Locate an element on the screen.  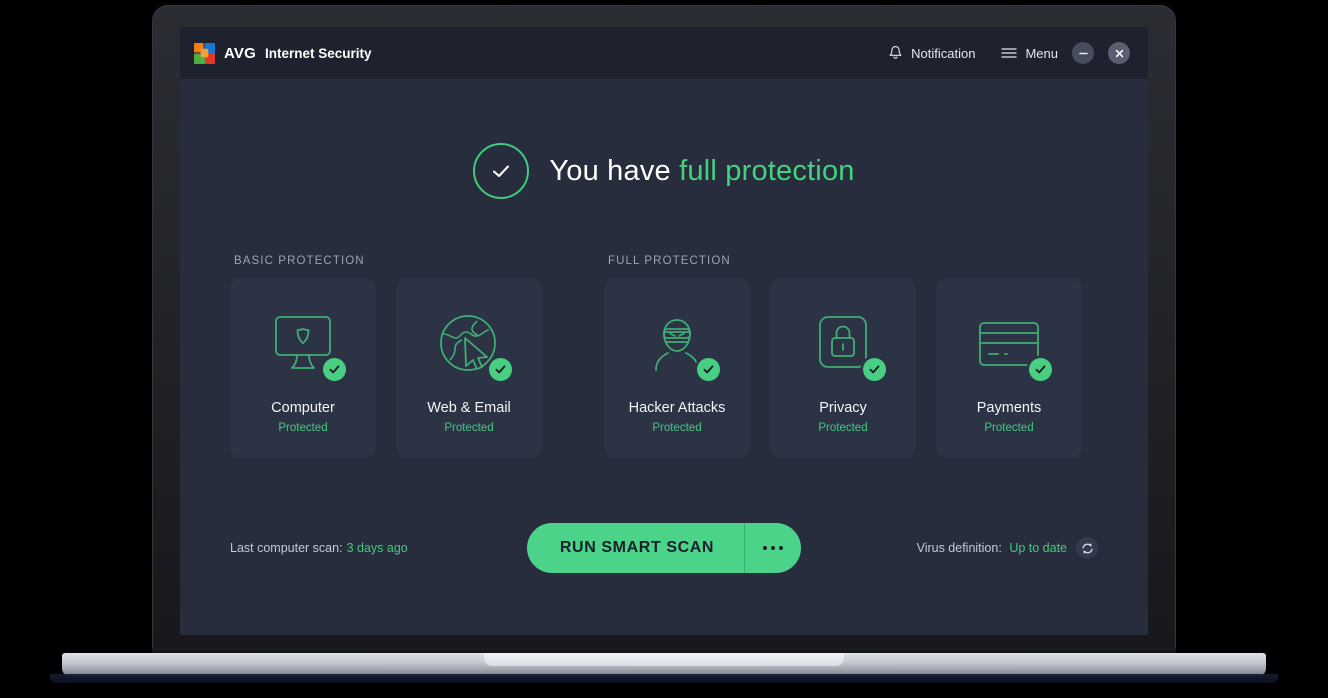
status-check-circle is located at coordinates (501, 171).